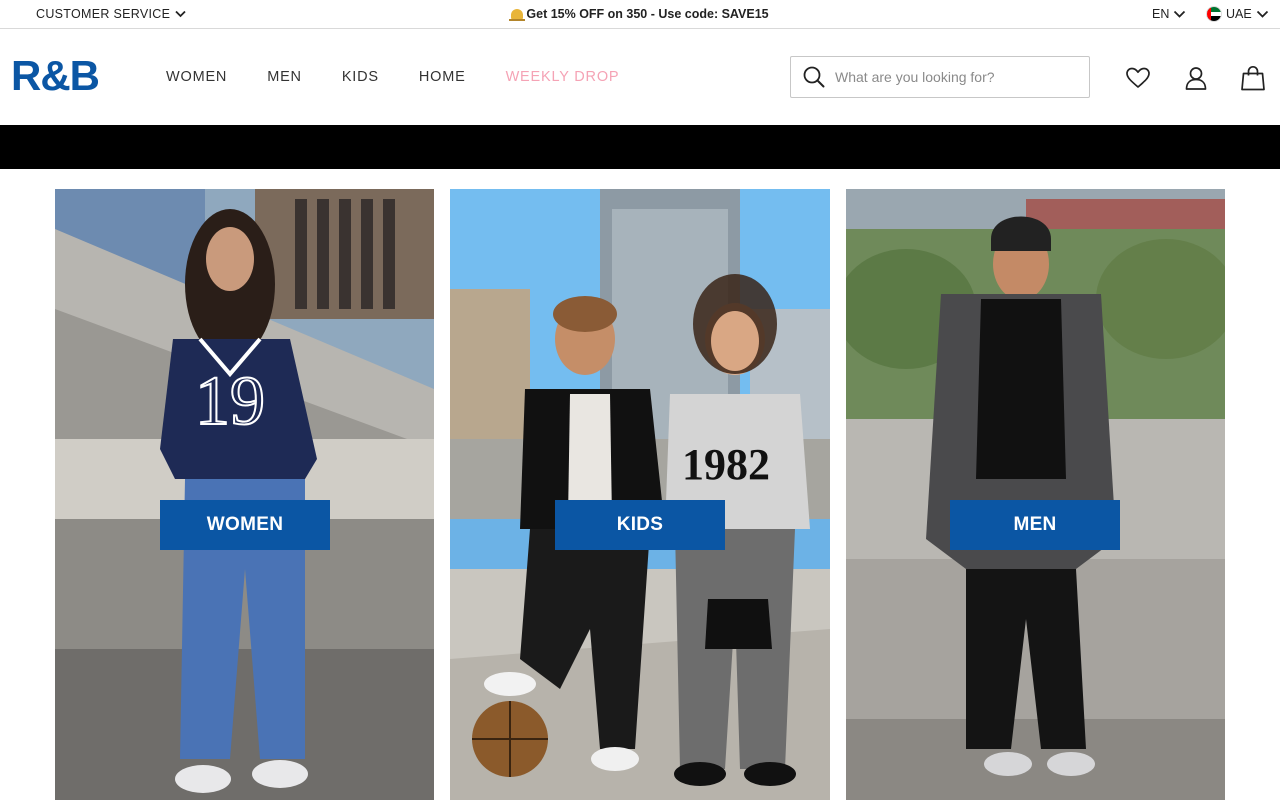 The image size is (1280, 800). What do you see at coordinates (814, 77) in the screenshot?
I see `search-icon` at bounding box center [814, 77].